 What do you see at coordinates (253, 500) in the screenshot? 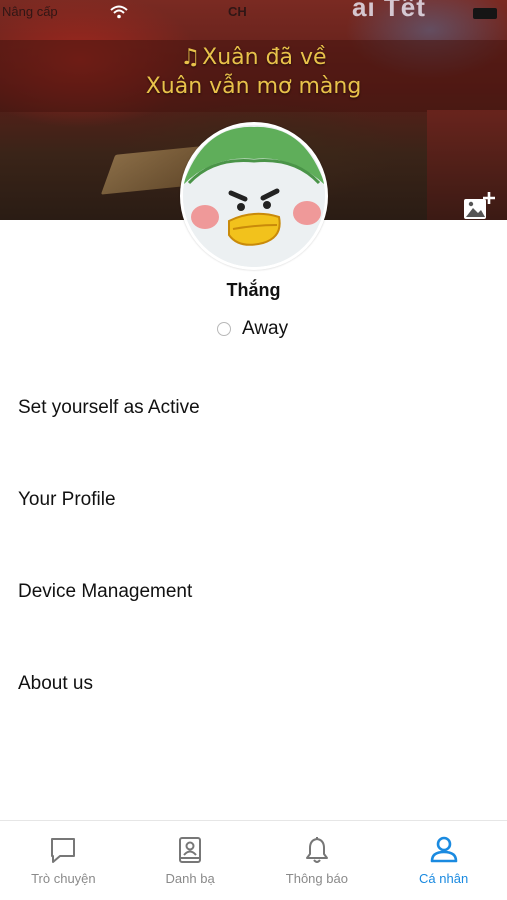
I see `menu-item-your-profile: Your Profile` at bounding box center [253, 500].